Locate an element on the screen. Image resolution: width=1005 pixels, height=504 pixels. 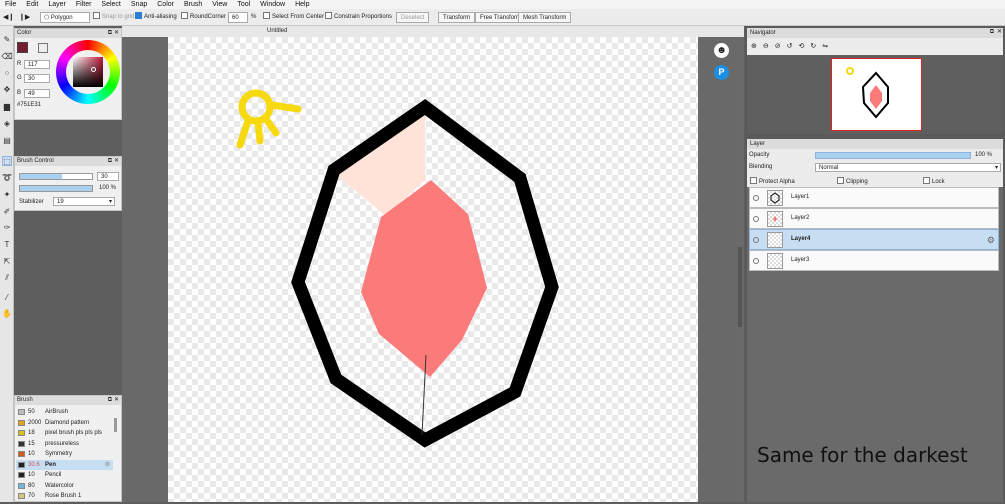
select-from-center-checkbox: Select From Center is located at coordinates (293, 17).